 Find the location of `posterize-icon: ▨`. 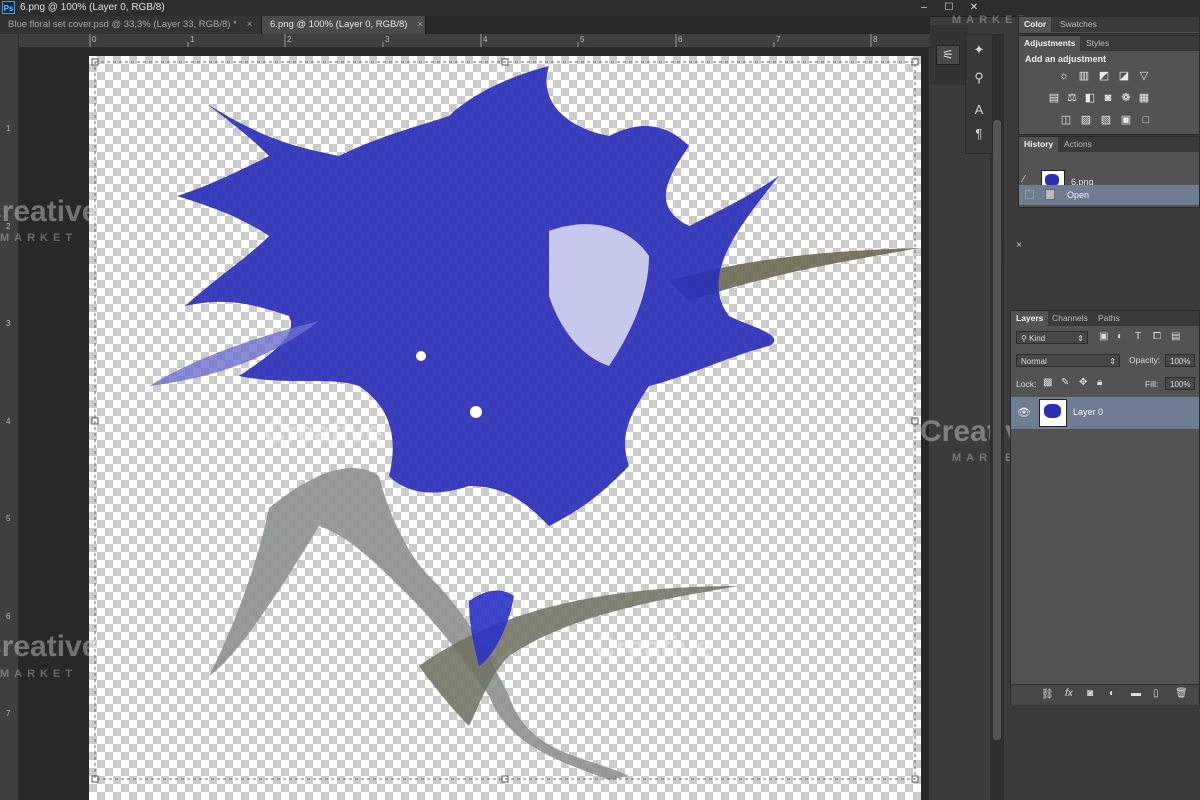

posterize-icon: ▨ is located at coordinates (1086, 120).